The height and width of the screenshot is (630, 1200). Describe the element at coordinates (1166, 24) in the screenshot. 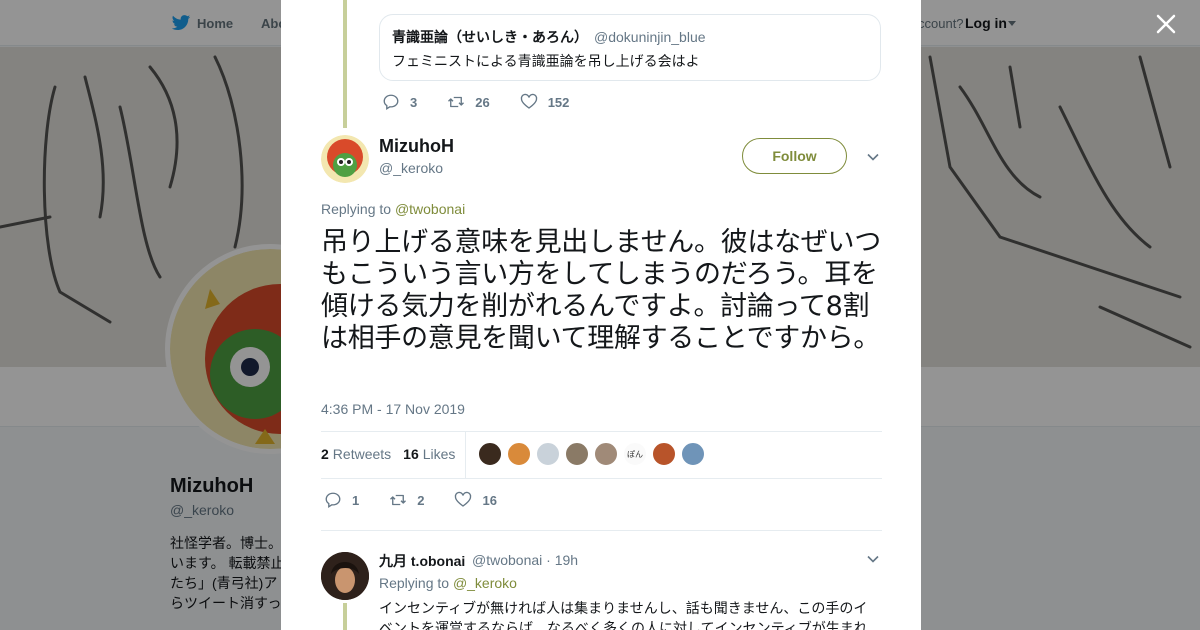

I see `close-icon` at that location.